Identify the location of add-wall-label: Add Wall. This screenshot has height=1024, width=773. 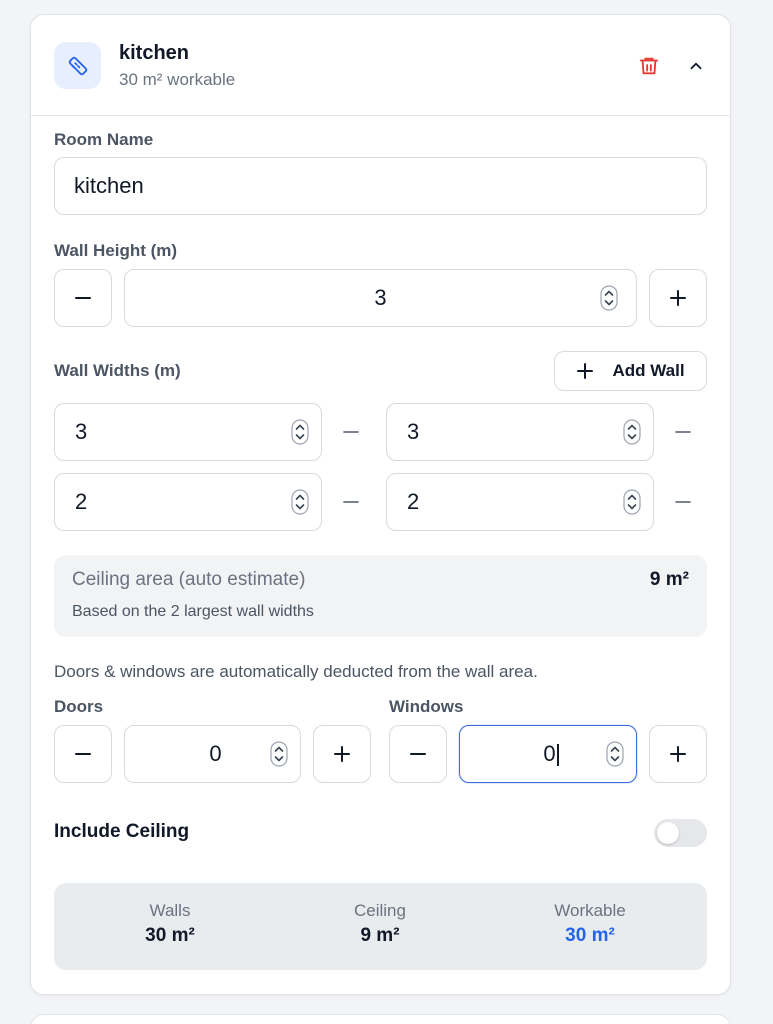
(648, 370).